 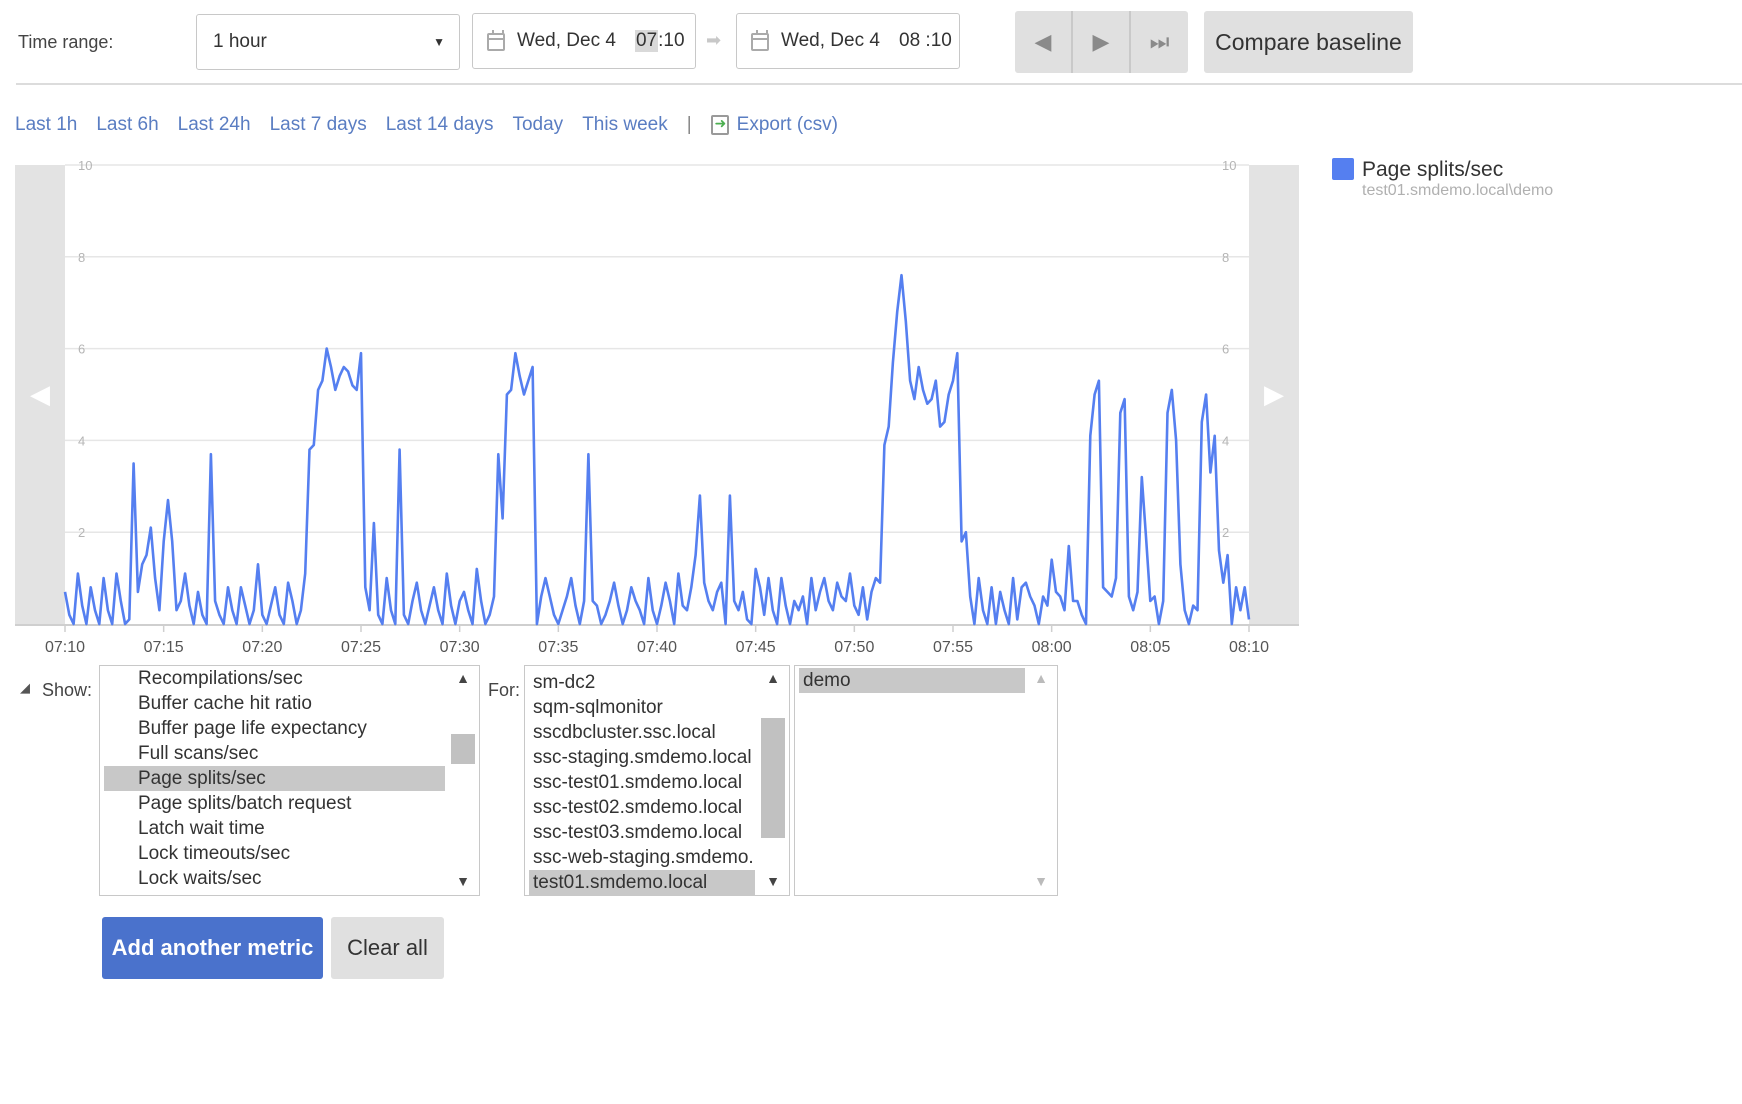 What do you see at coordinates (642, 857) in the screenshot?
I see `server-list-item: ssc-web-staging.smdemo.local` at bounding box center [642, 857].